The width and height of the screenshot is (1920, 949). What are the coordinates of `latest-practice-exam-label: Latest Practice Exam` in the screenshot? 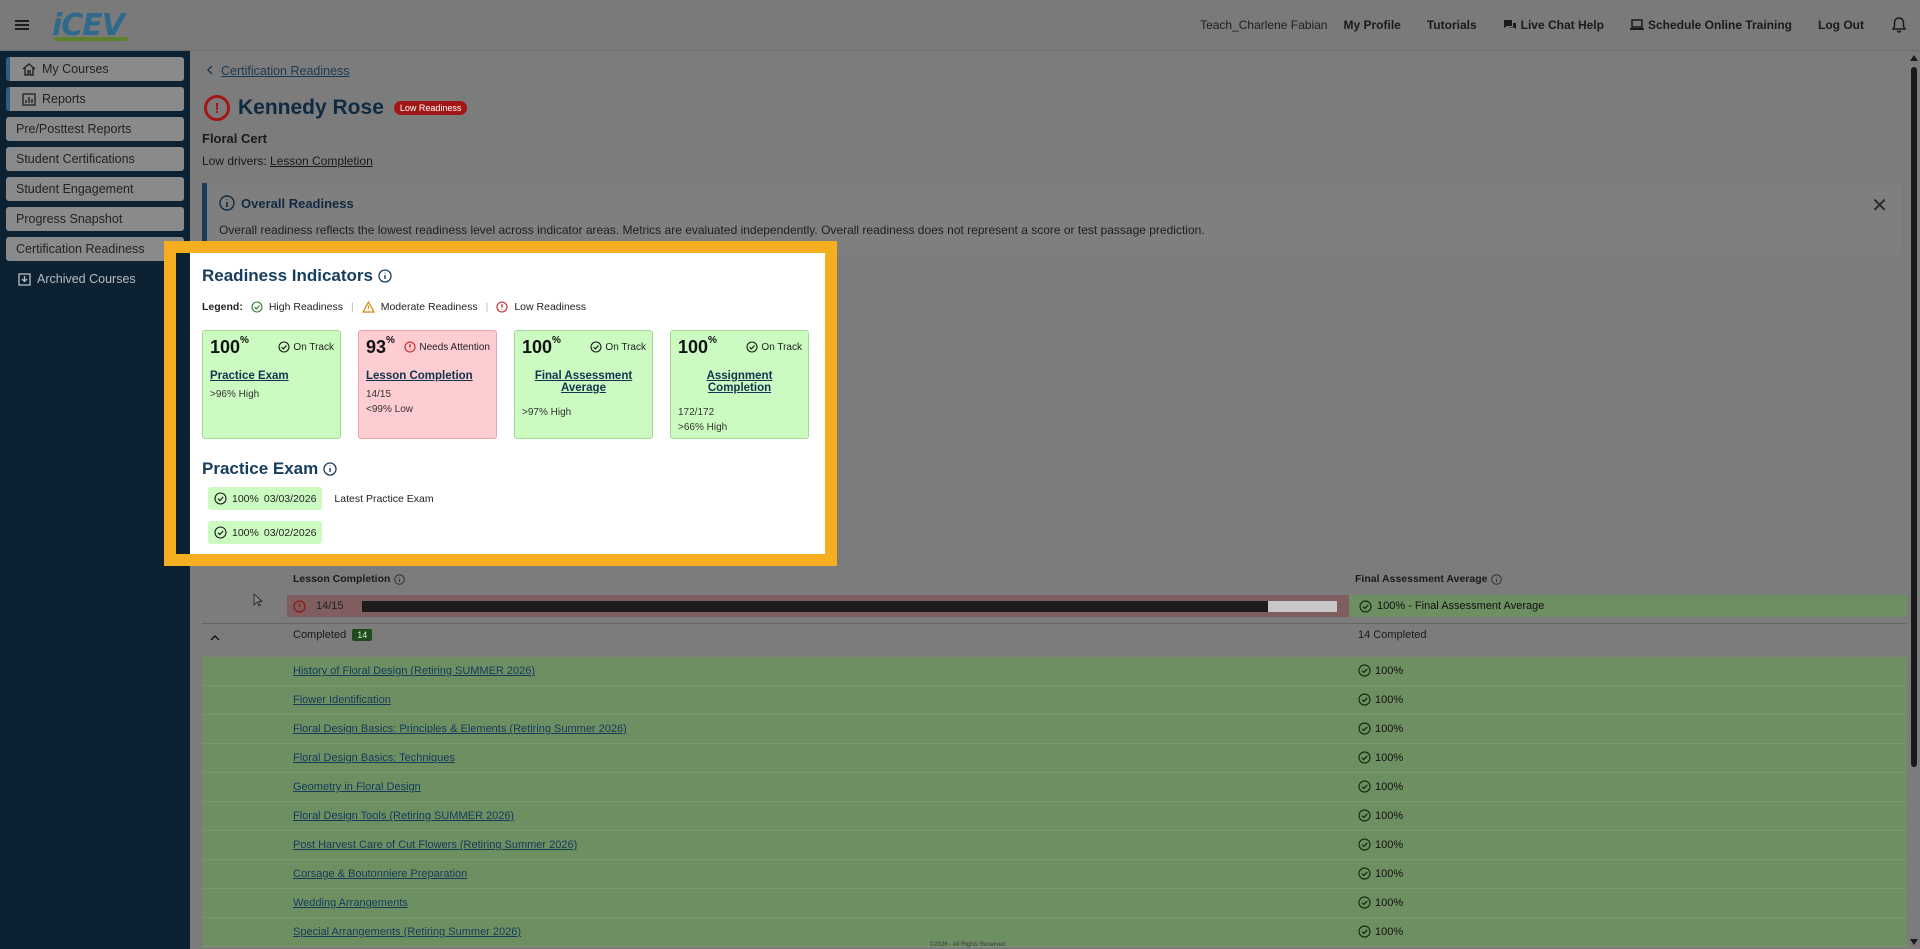 It's located at (384, 498).